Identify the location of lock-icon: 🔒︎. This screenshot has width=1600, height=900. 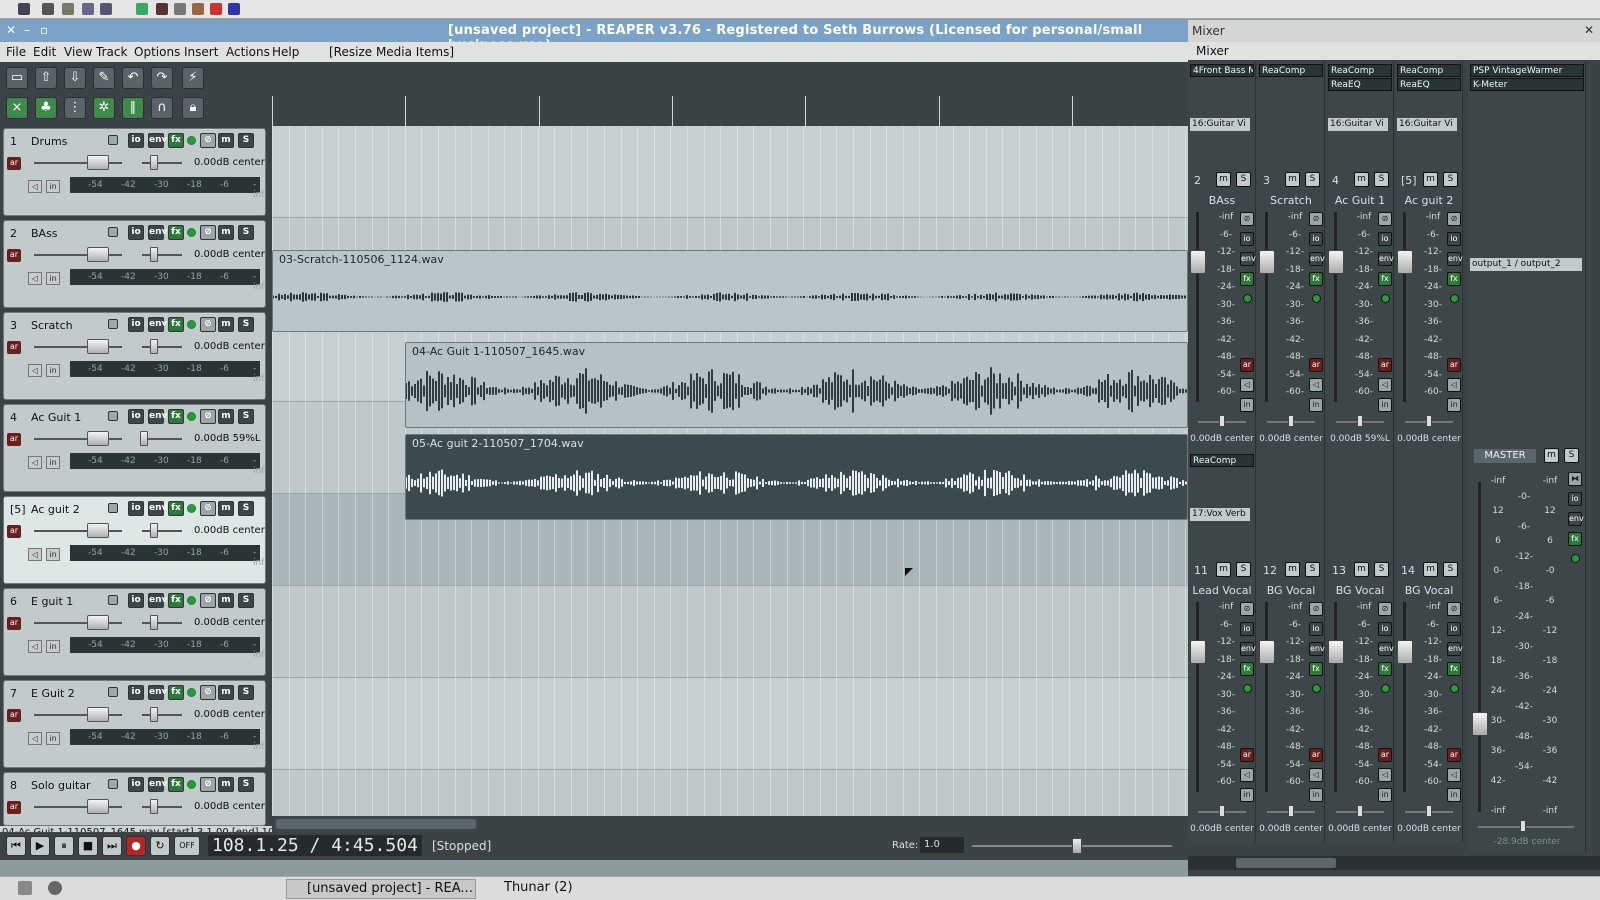
(193, 108).